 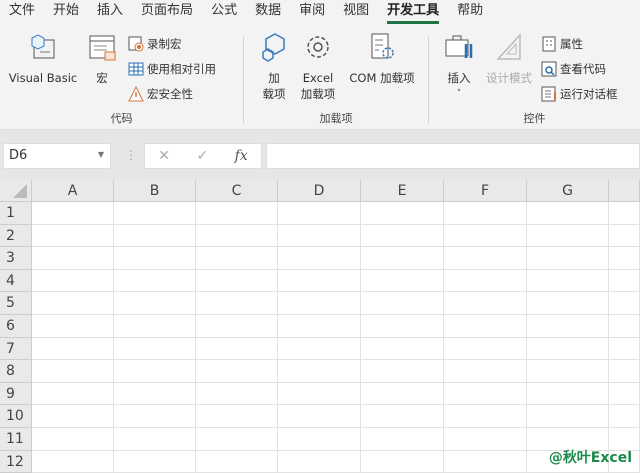 What do you see at coordinates (16, 326) in the screenshot?
I see `row-header: 6` at bounding box center [16, 326].